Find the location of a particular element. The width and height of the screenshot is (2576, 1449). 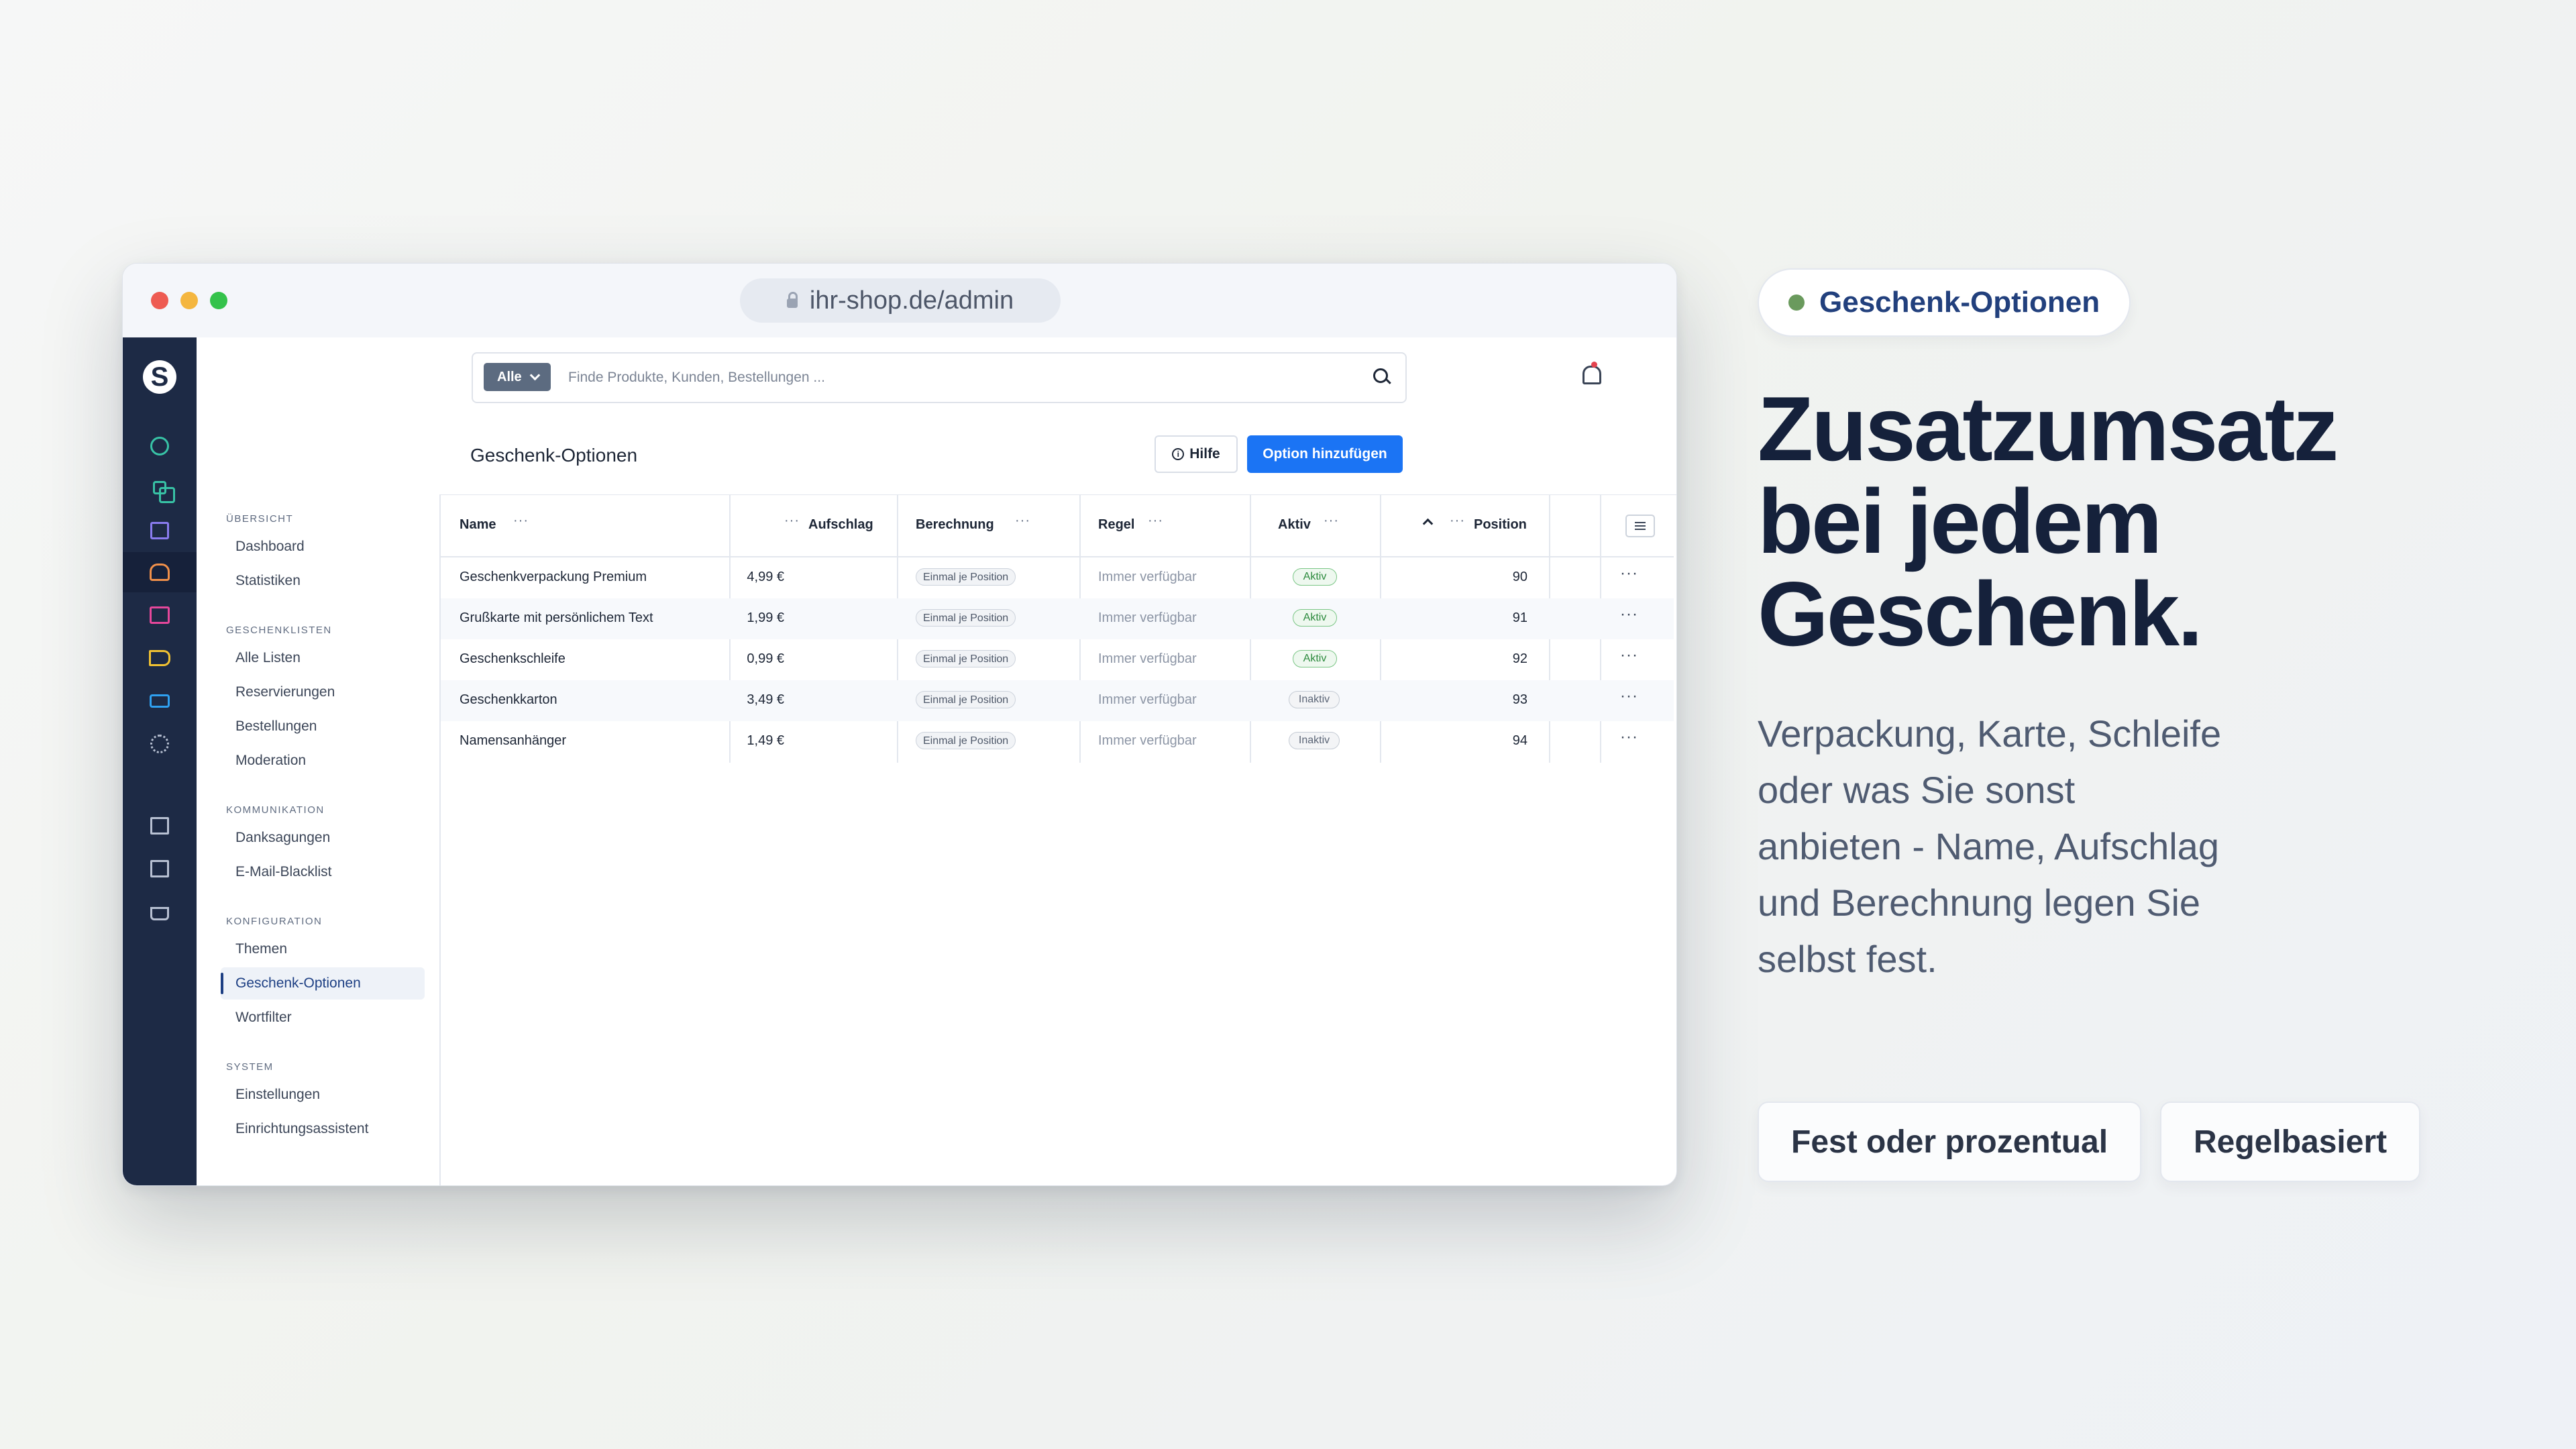

column-menu-surcharge: ··· is located at coordinates (792, 521).